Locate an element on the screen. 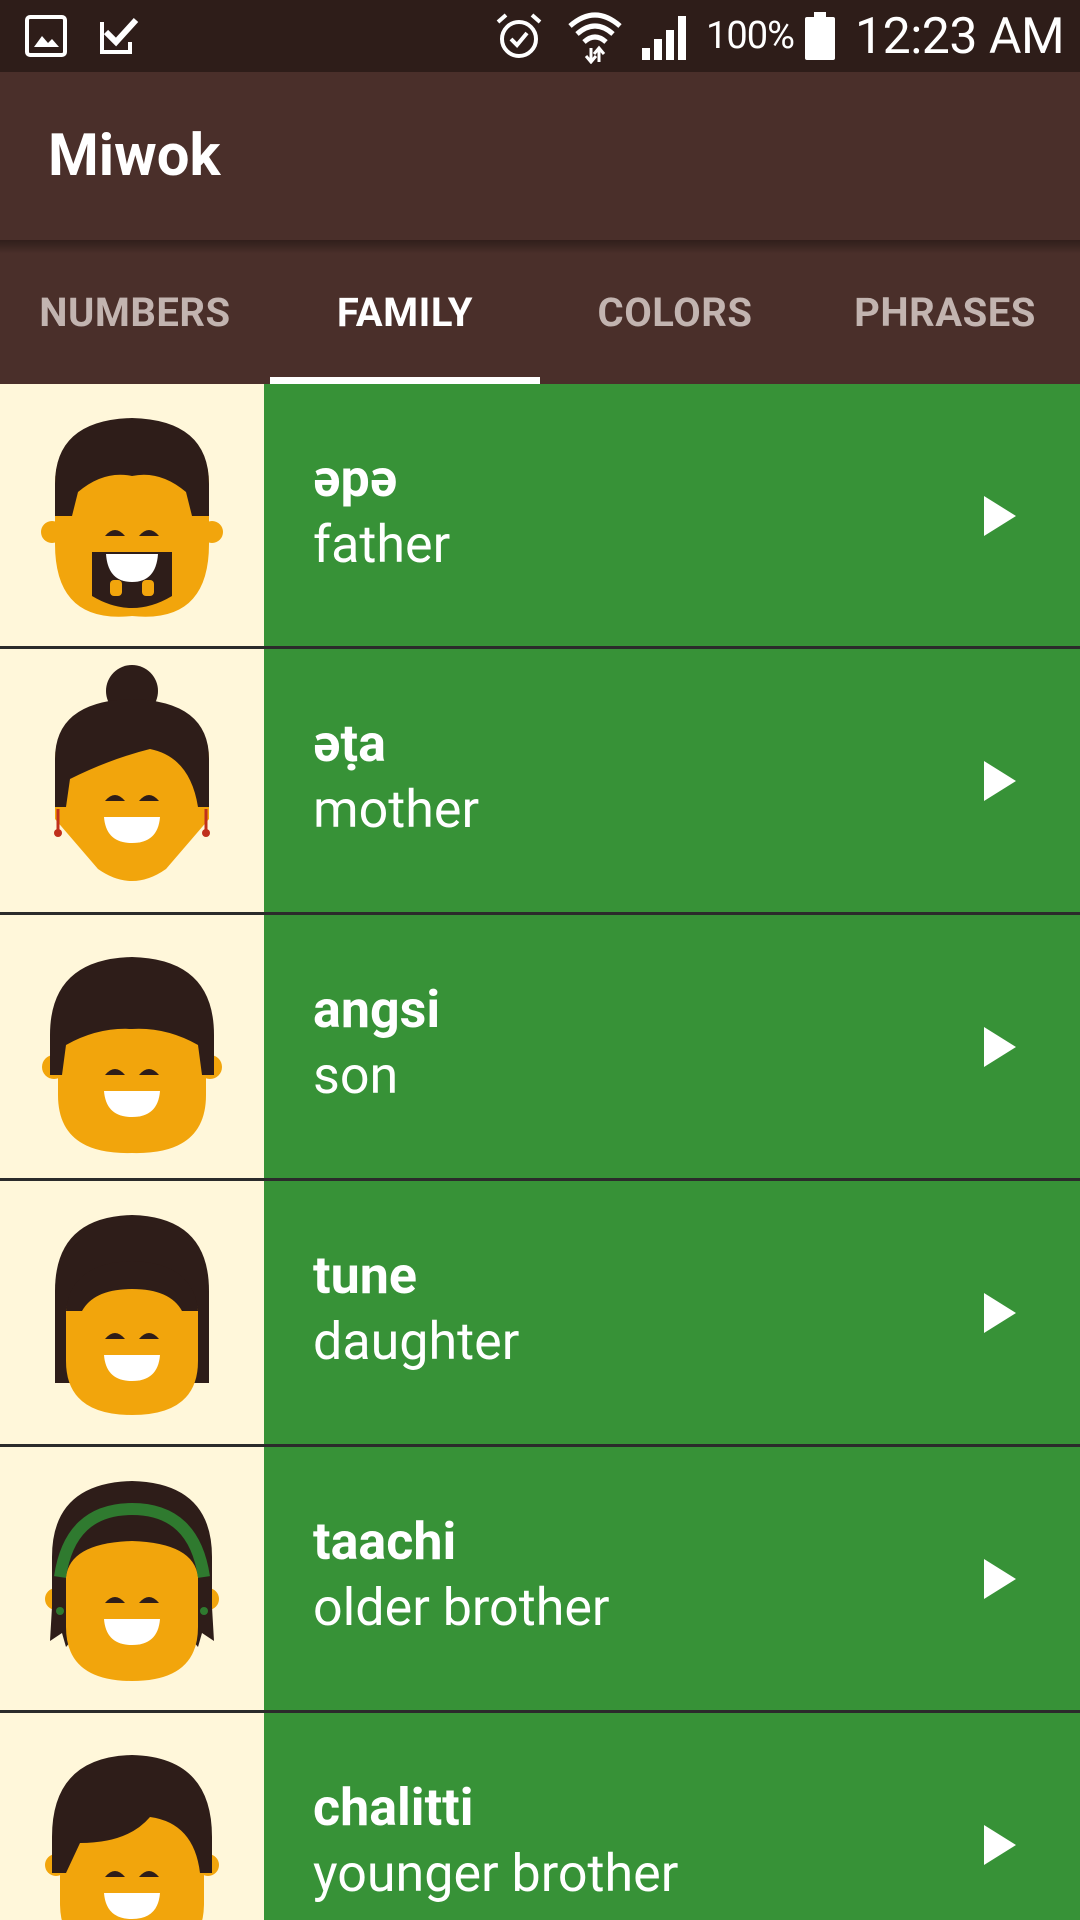 Image resolution: width=1080 pixels, height=1920 pixels. tab-bar: NUMBERS FAMILY COLORS PHRASES is located at coordinates (540, 312).